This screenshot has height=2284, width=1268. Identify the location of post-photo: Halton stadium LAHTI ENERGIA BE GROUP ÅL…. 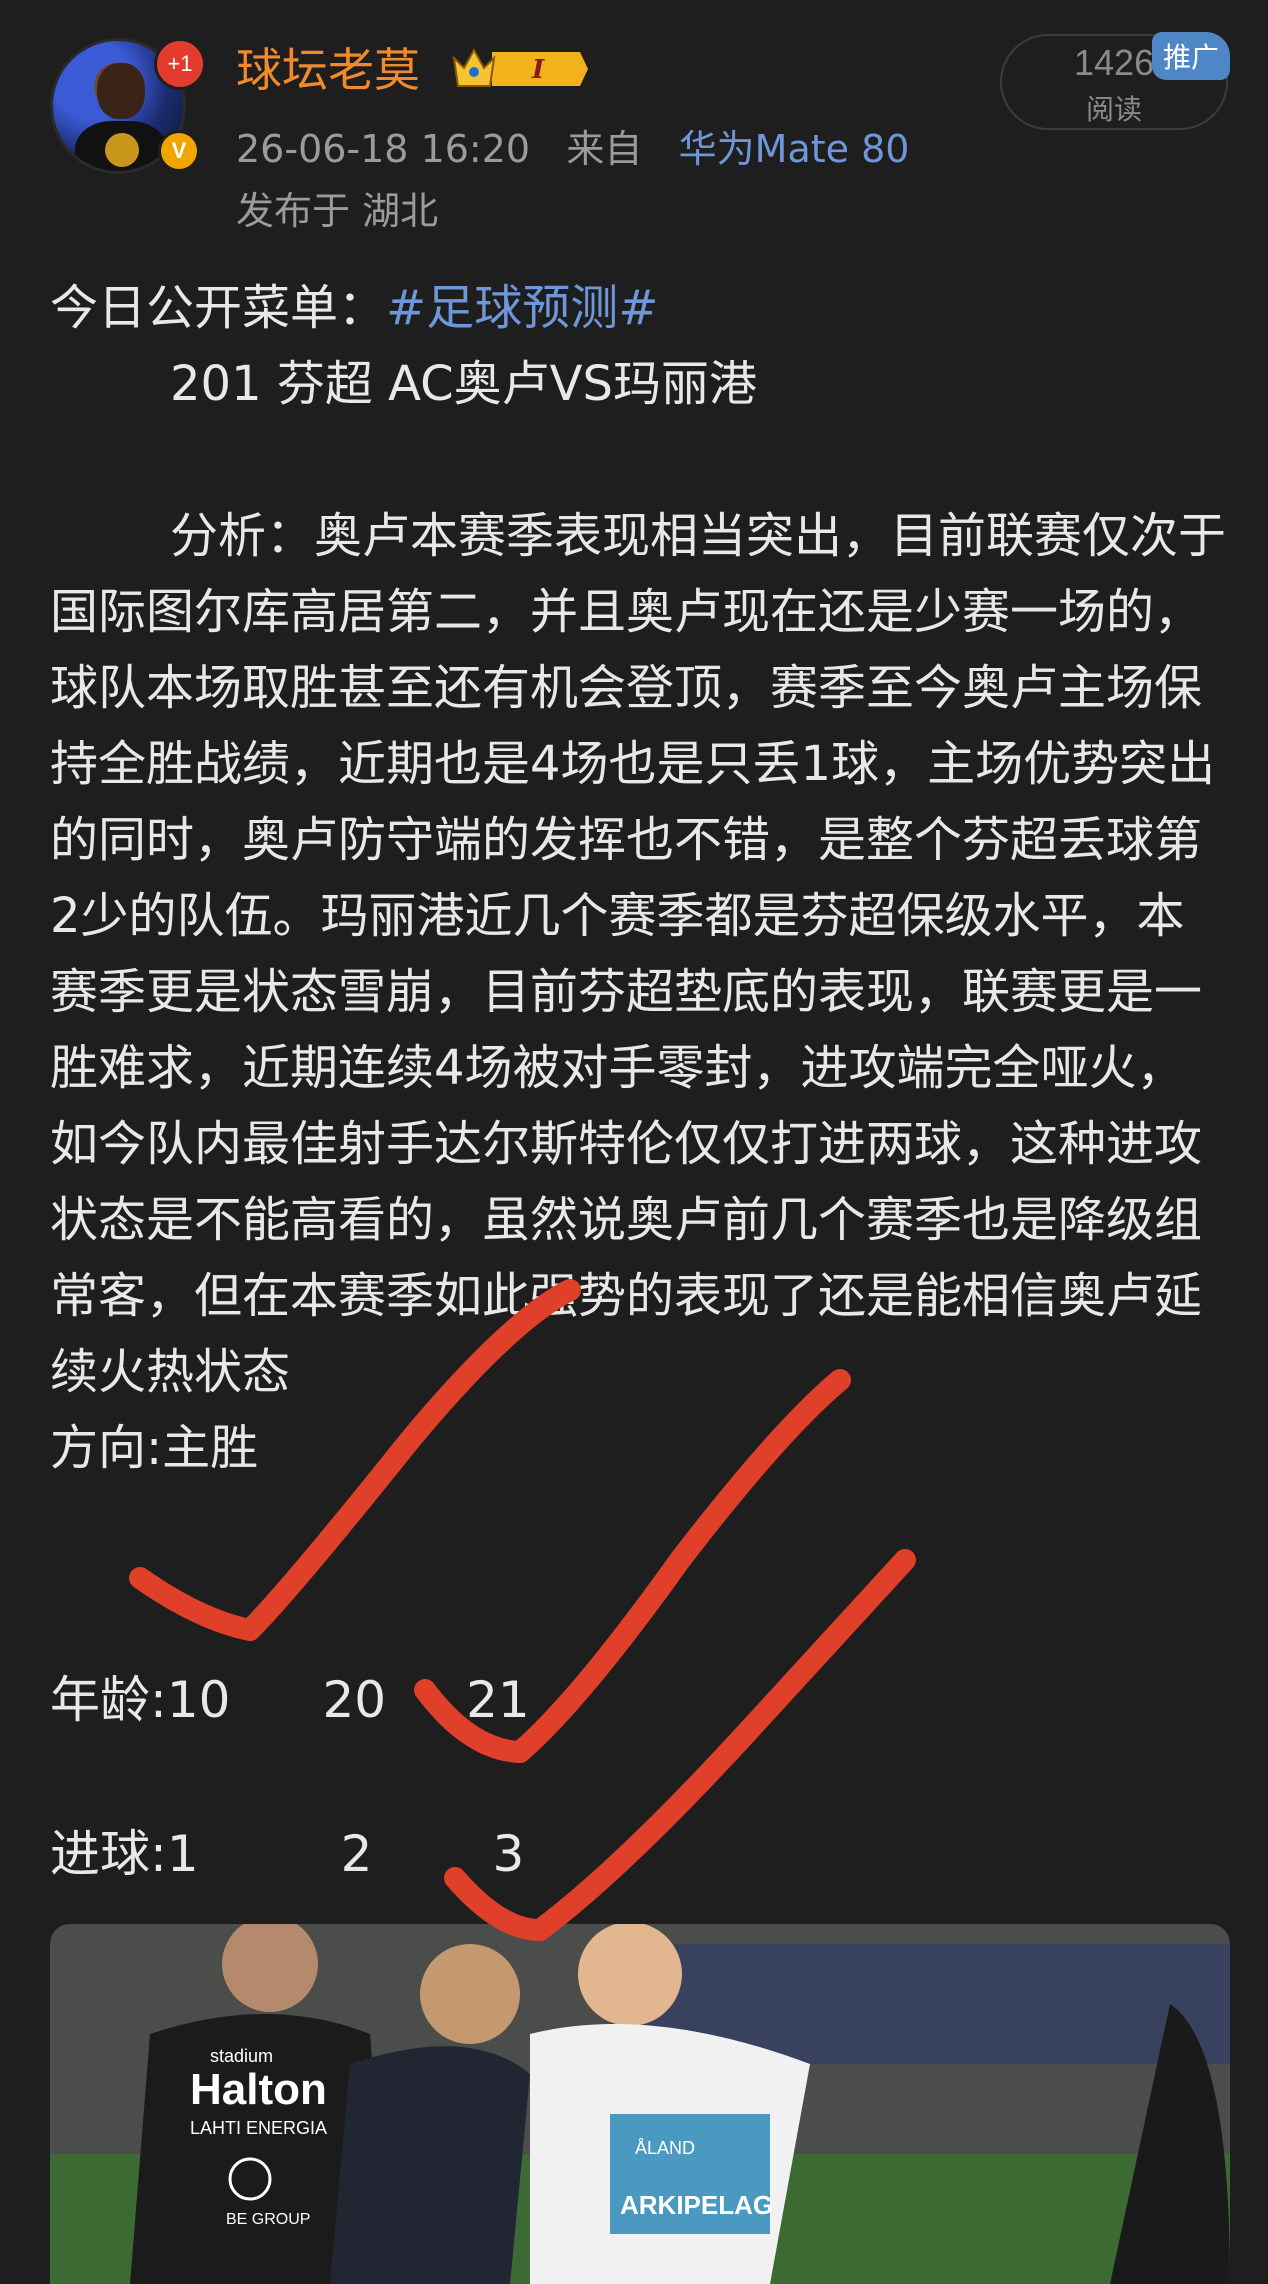
(640, 2104).